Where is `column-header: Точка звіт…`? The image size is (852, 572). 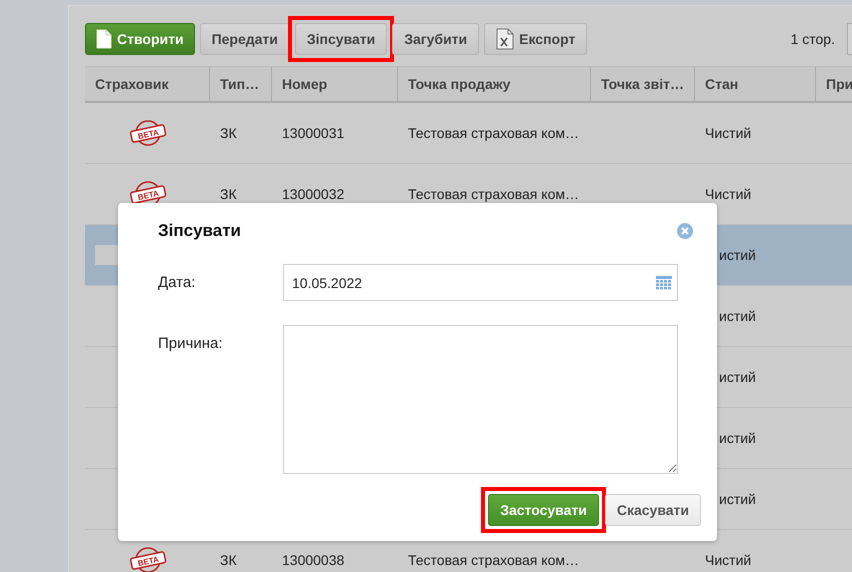 column-header: Точка звіт… is located at coordinates (643, 84).